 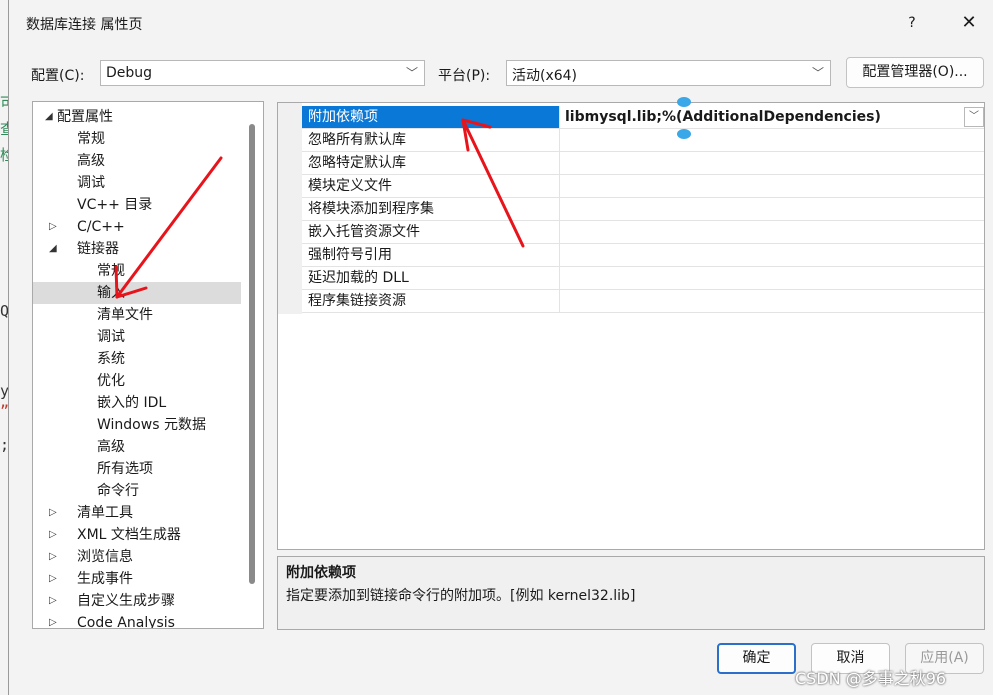 I want to click on tree-item-label: 清单文件, so click(x=125, y=315).